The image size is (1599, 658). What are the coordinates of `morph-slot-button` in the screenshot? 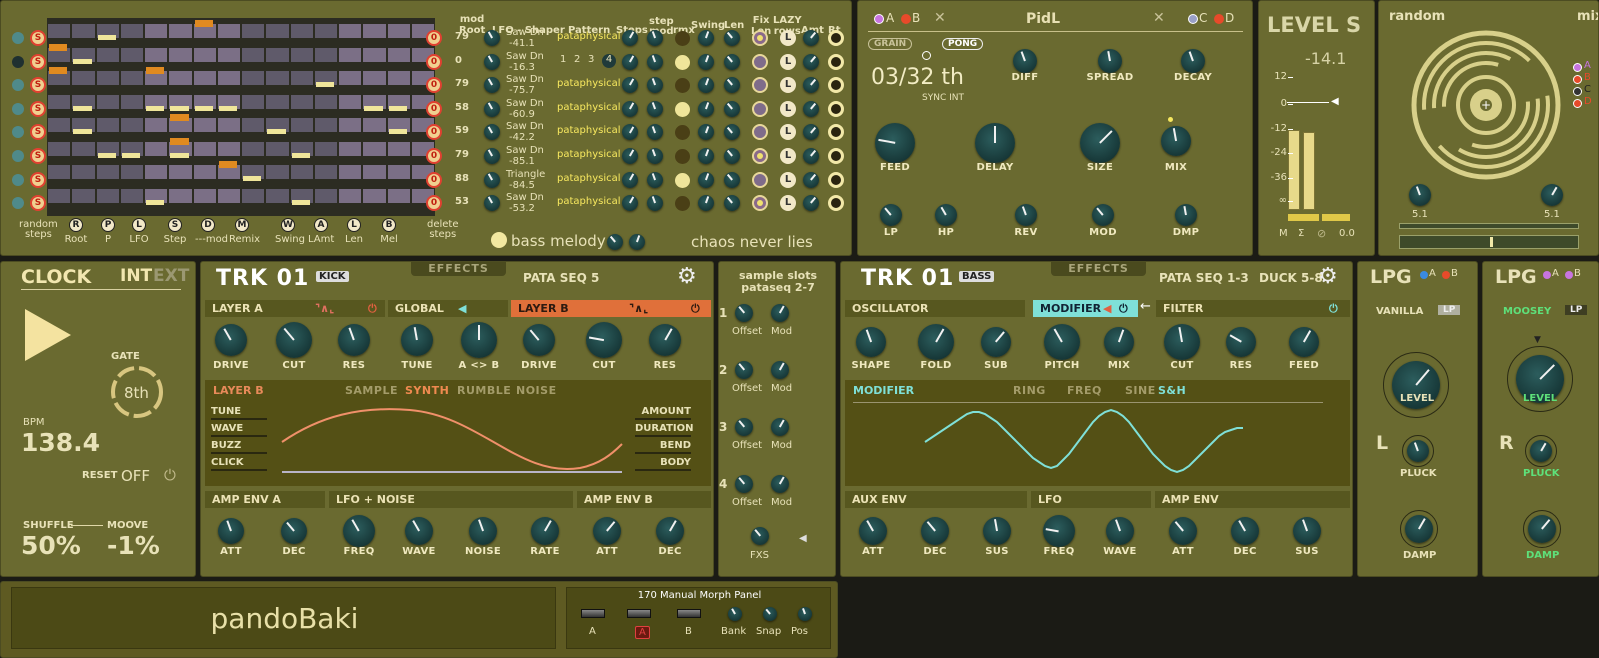 It's located at (689, 613).